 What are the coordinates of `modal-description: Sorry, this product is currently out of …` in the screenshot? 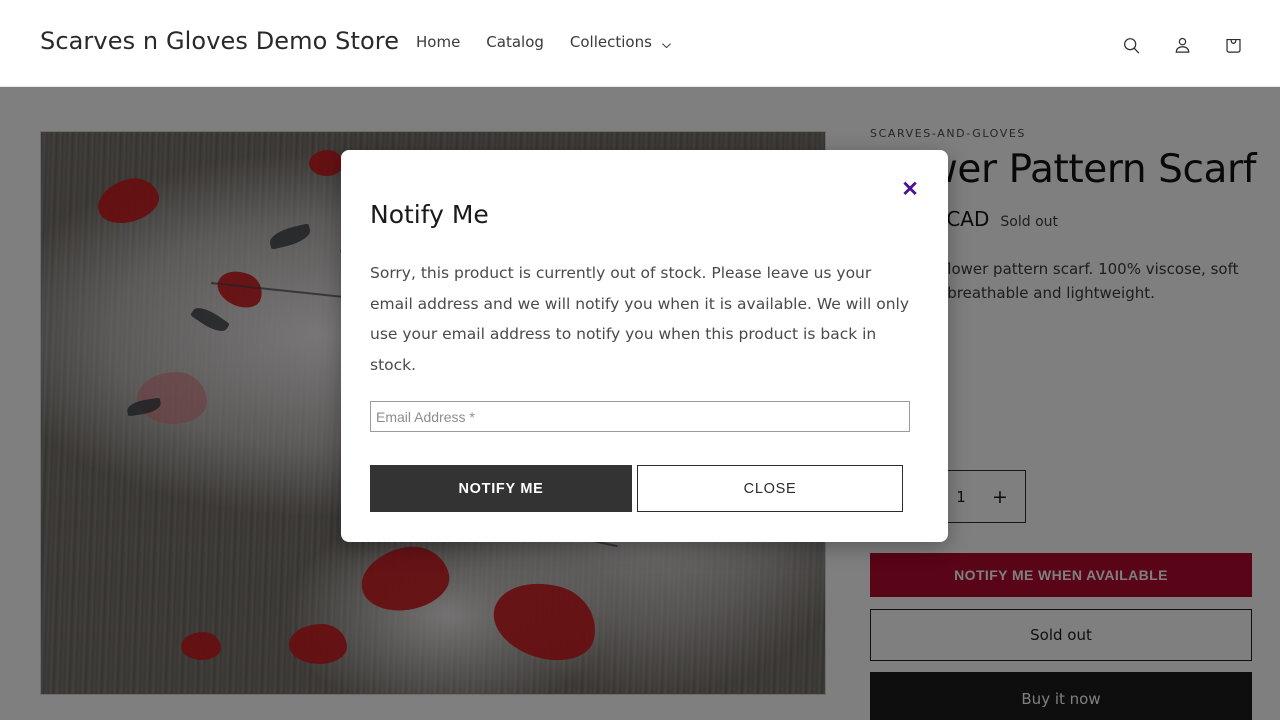 It's located at (640, 319).